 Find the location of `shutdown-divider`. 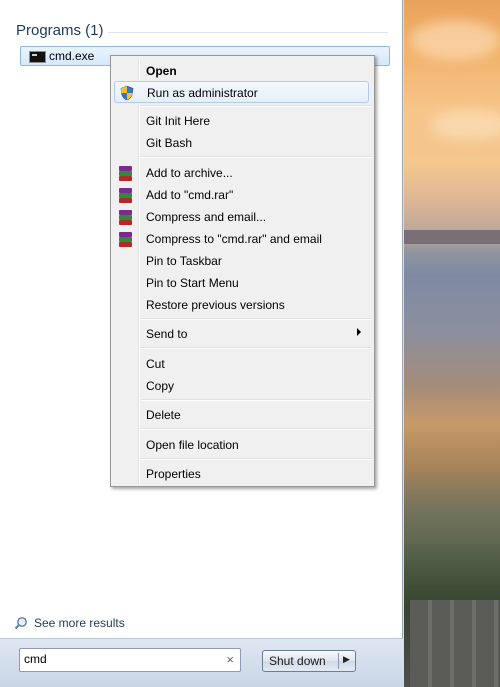

shutdown-divider is located at coordinates (338, 661).